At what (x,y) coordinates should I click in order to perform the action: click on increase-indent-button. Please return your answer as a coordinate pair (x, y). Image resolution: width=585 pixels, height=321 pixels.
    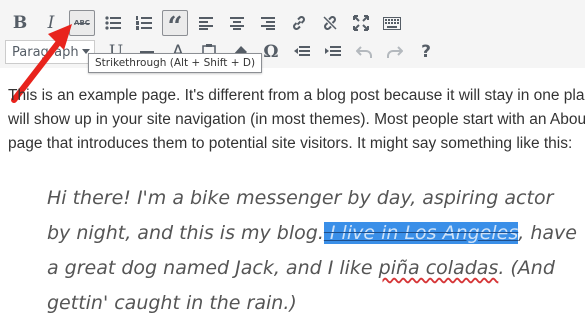
    Looking at the image, I should click on (333, 52).